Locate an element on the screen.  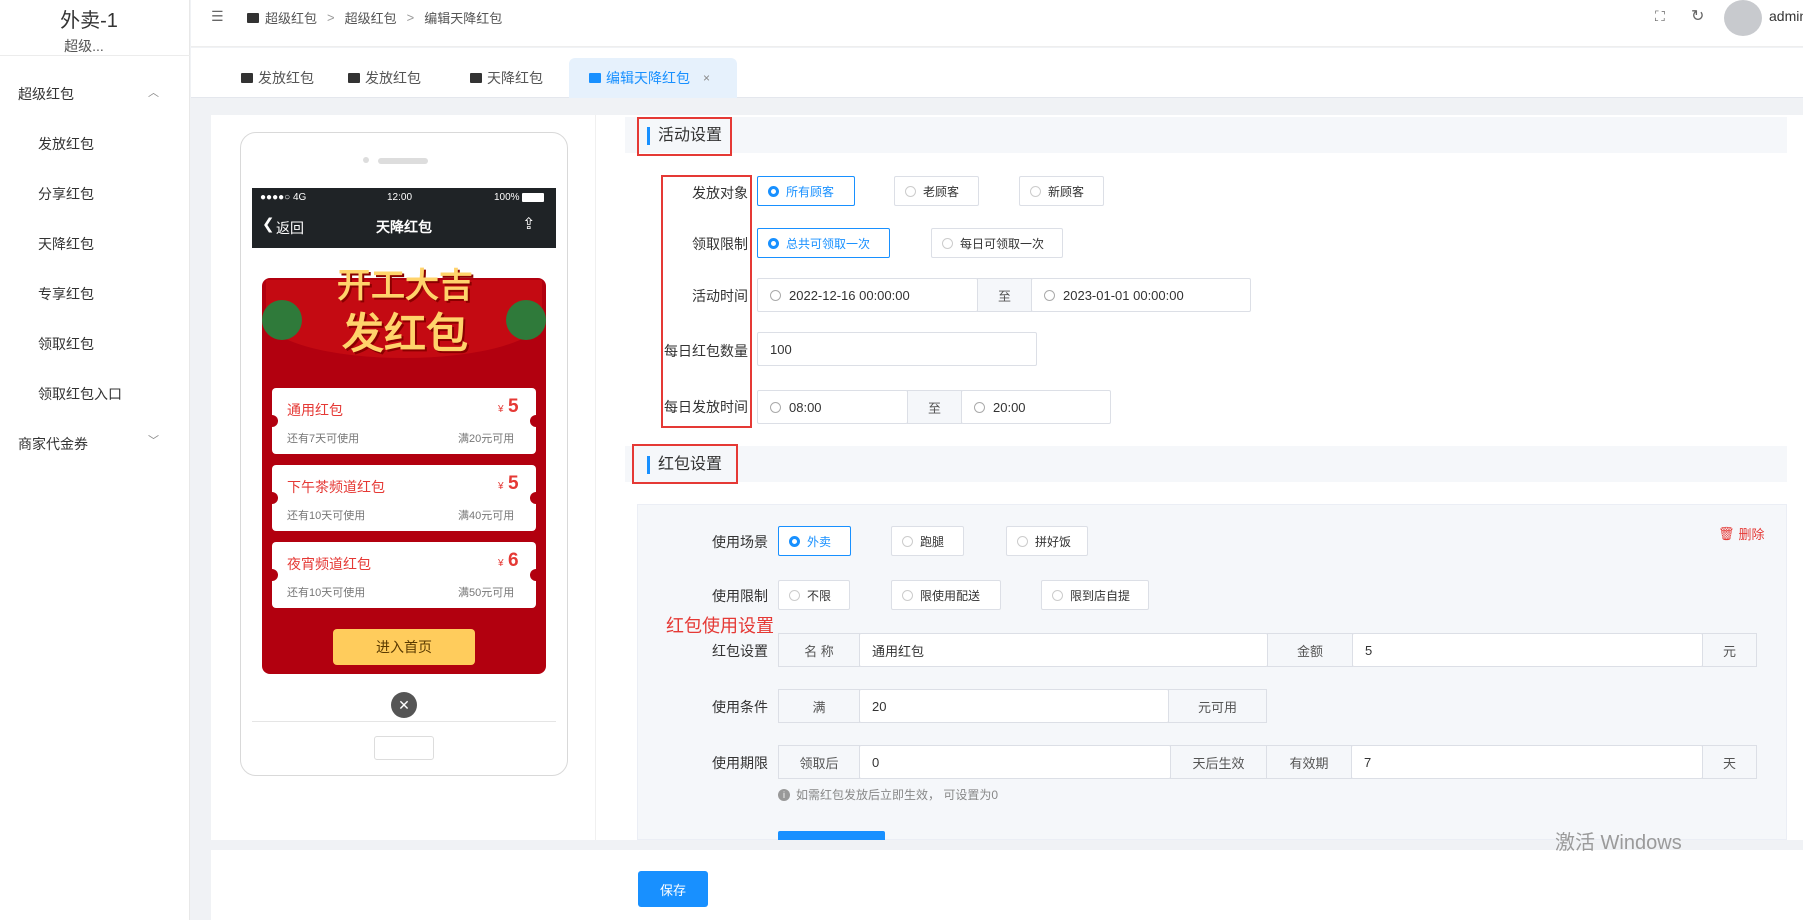
coupon-name: 通用红包 is located at coordinates (315, 410).